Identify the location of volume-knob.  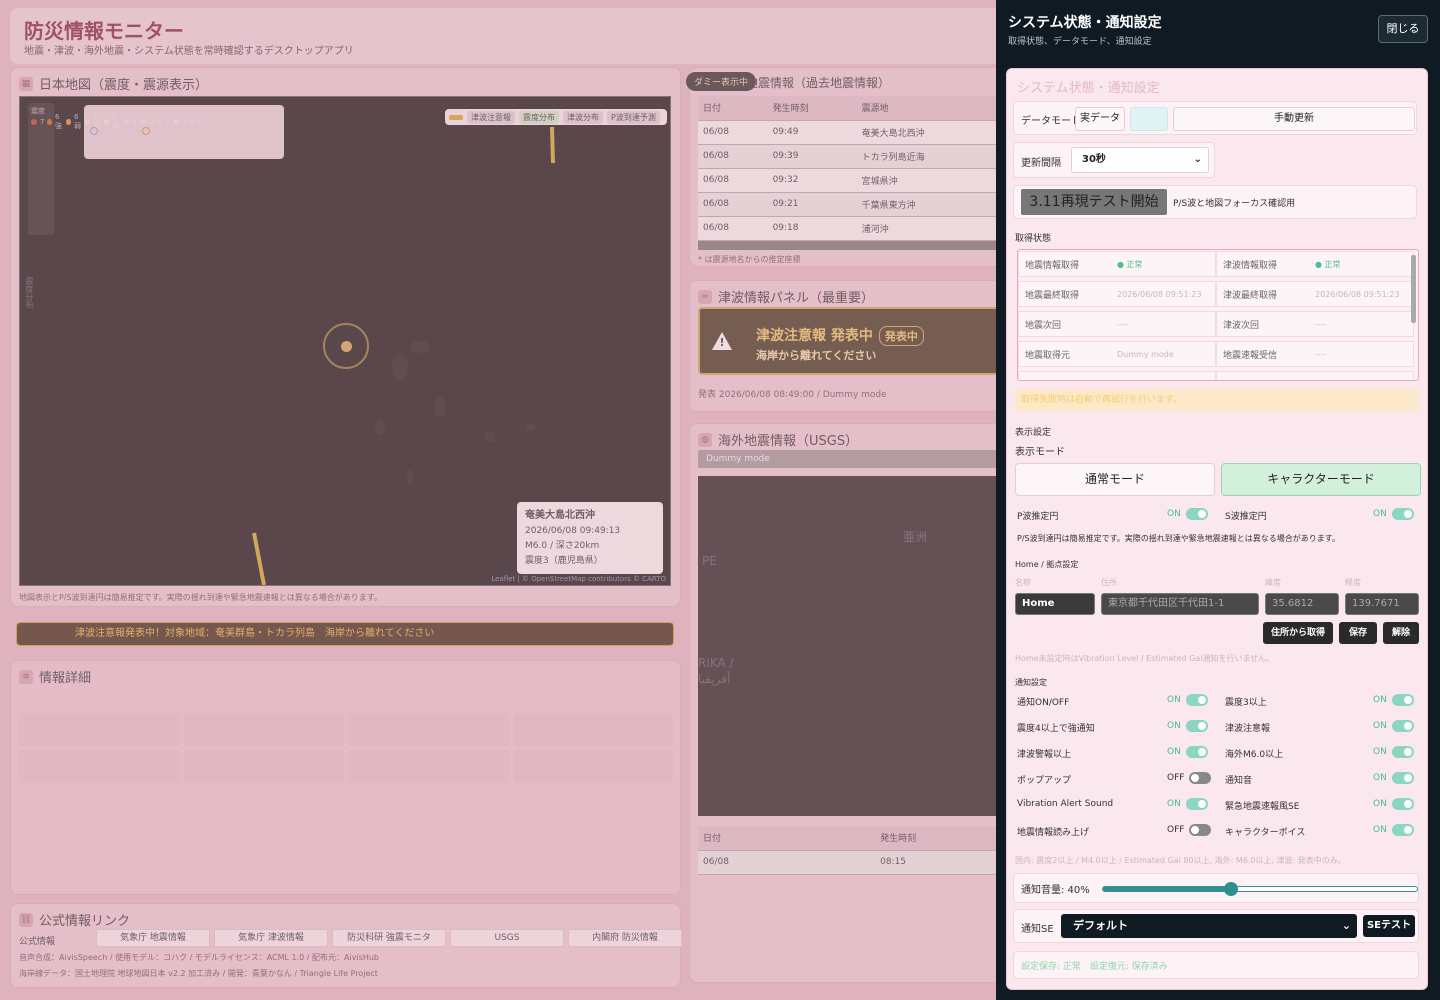
(1230, 889).